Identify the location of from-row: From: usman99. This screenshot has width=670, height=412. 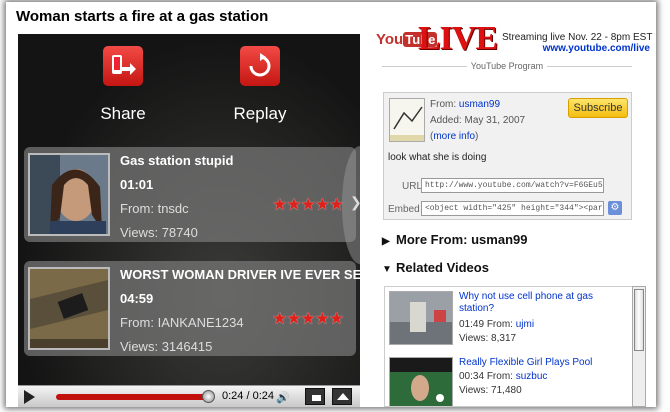
(465, 104).